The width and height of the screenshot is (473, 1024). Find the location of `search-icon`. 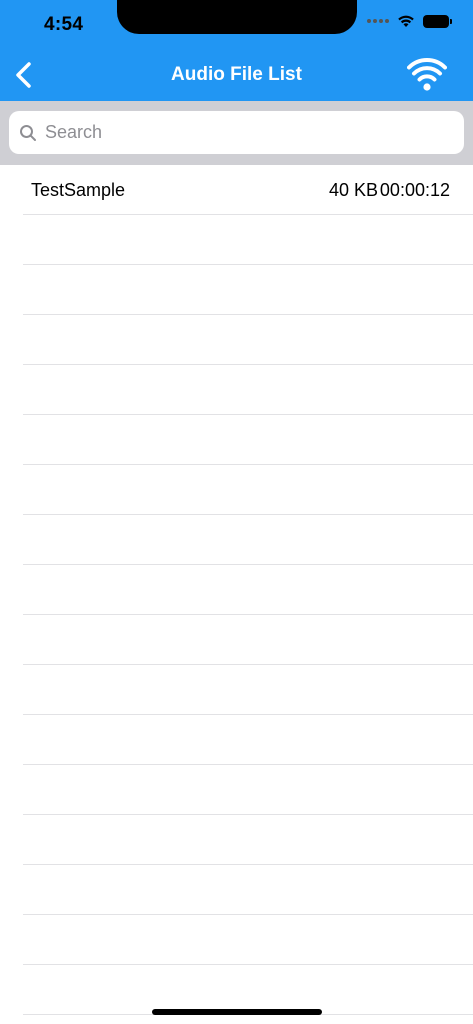

search-icon is located at coordinates (28, 132).